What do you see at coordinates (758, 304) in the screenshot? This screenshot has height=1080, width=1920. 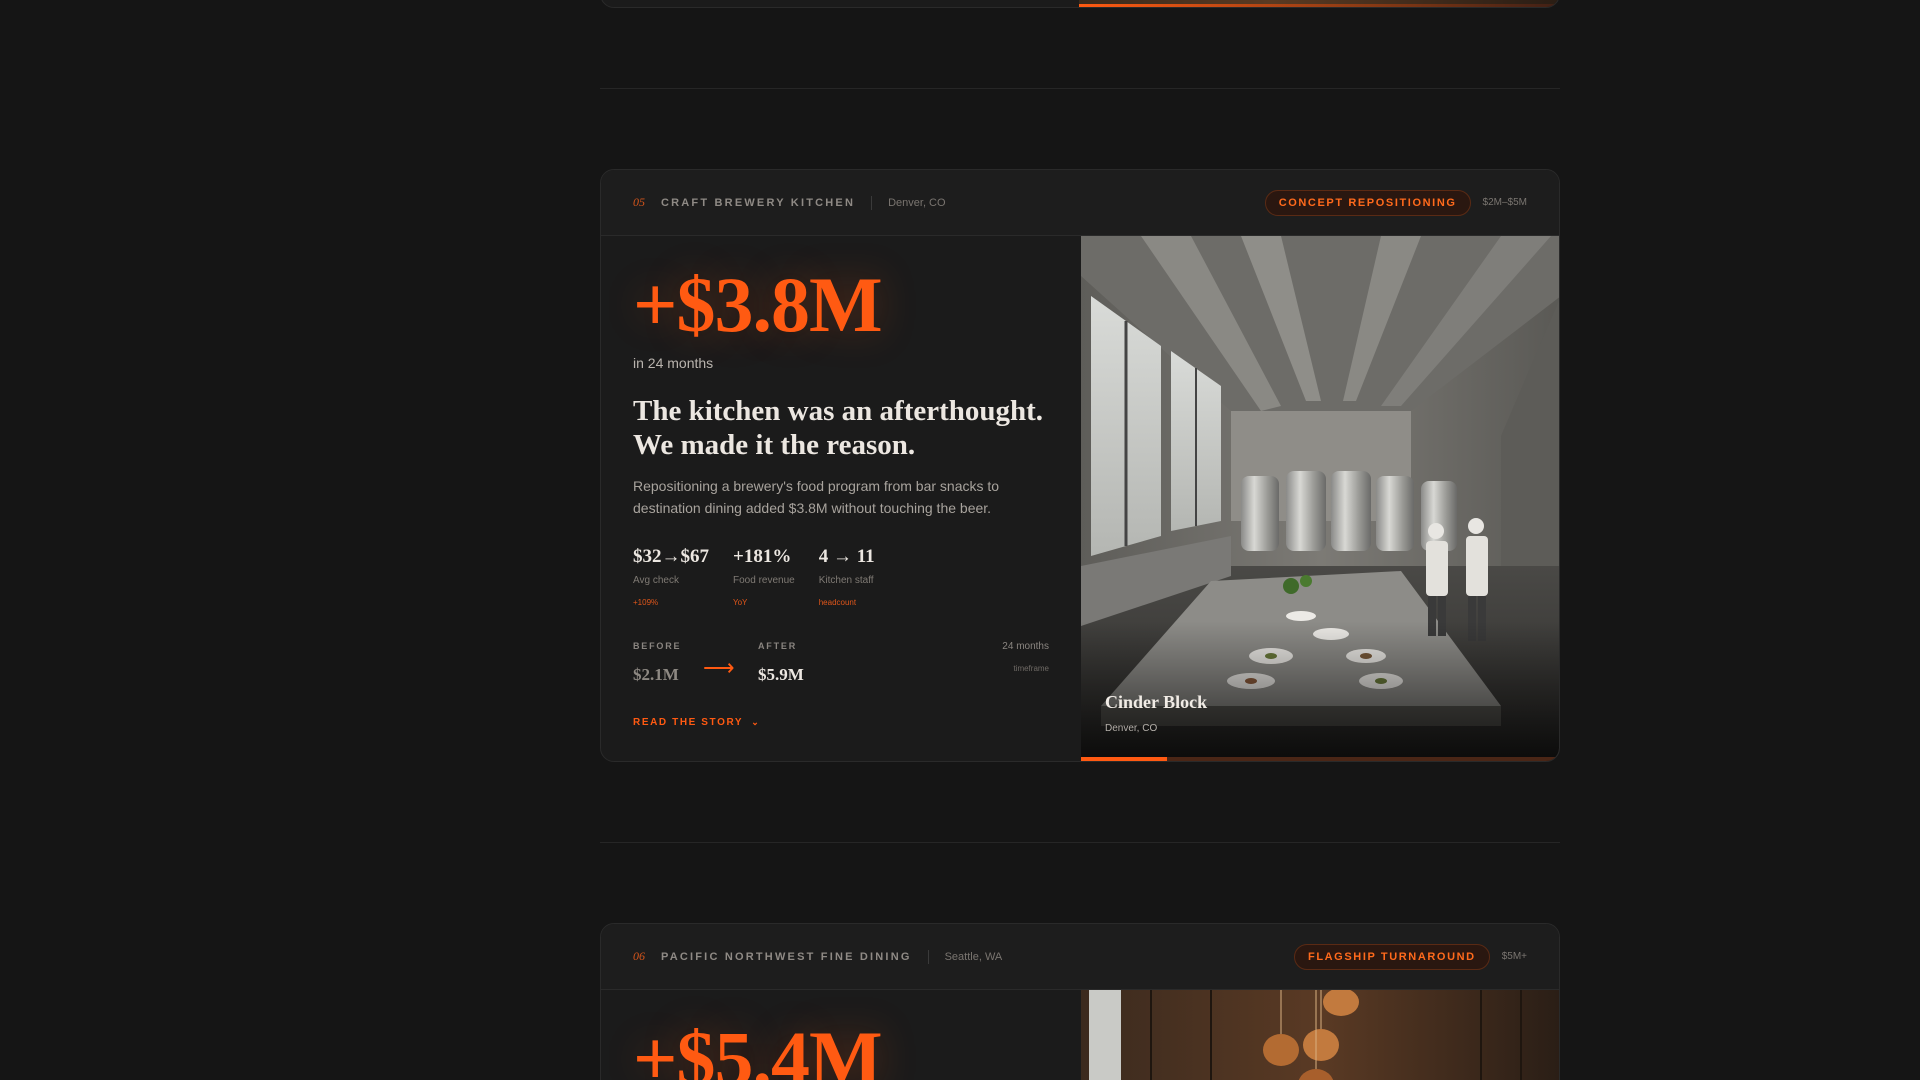 I see `revenue-gain: +$3.8M` at bounding box center [758, 304].